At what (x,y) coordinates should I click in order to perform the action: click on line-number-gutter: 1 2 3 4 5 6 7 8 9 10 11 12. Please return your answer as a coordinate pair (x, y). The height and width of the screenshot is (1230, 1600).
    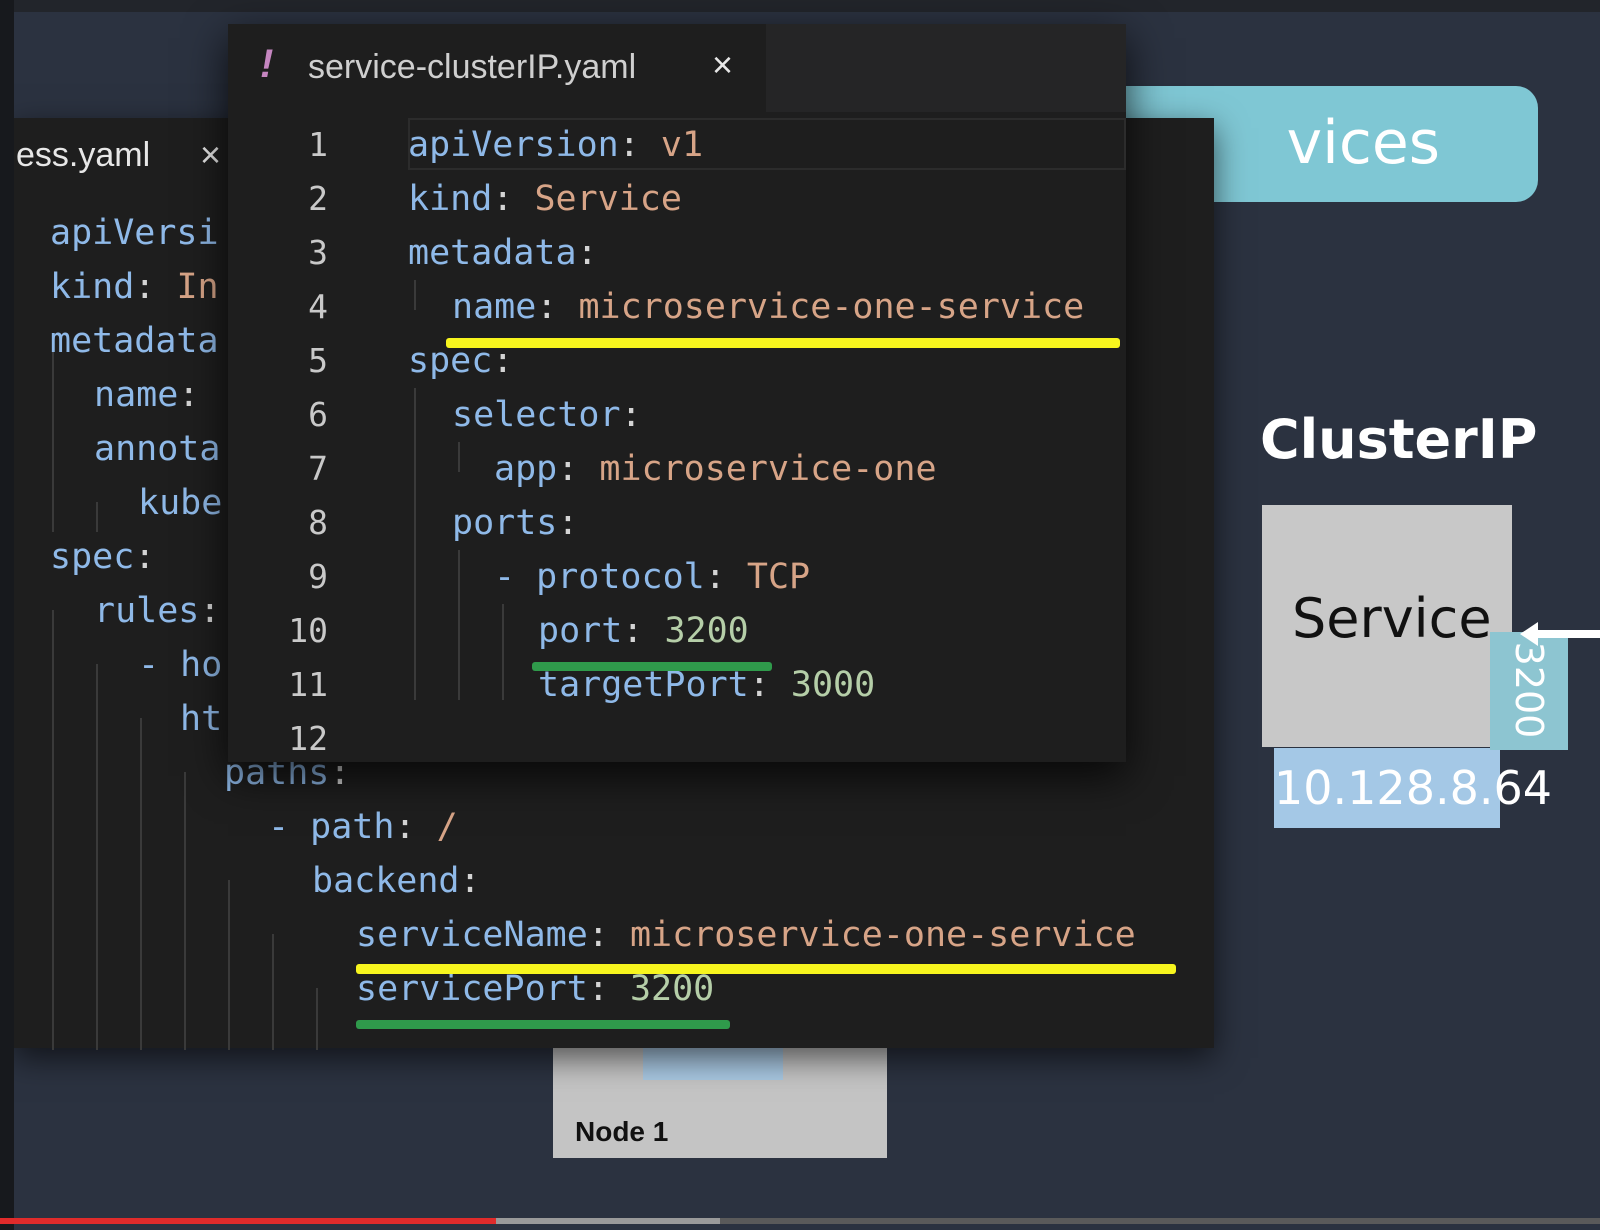
    Looking at the image, I should click on (278, 437).